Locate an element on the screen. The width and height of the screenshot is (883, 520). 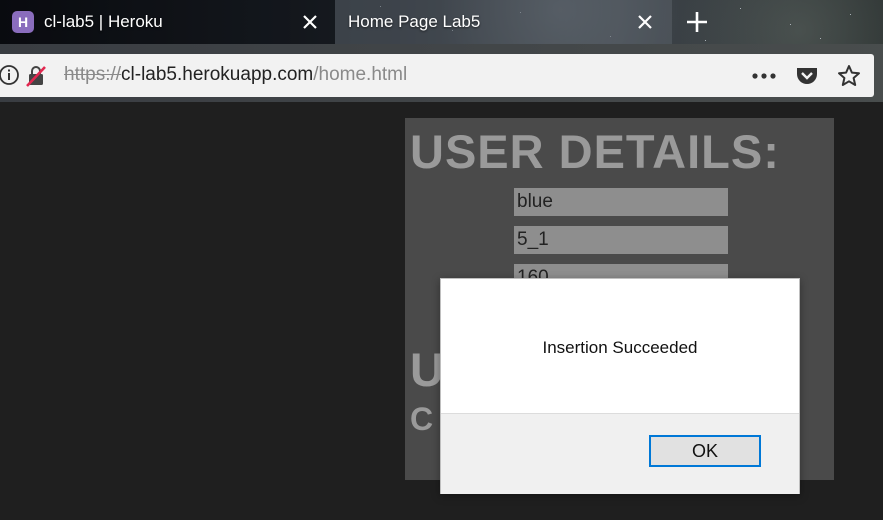
user-details-heading: USER DETAILS: is located at coordinates (595, 151).